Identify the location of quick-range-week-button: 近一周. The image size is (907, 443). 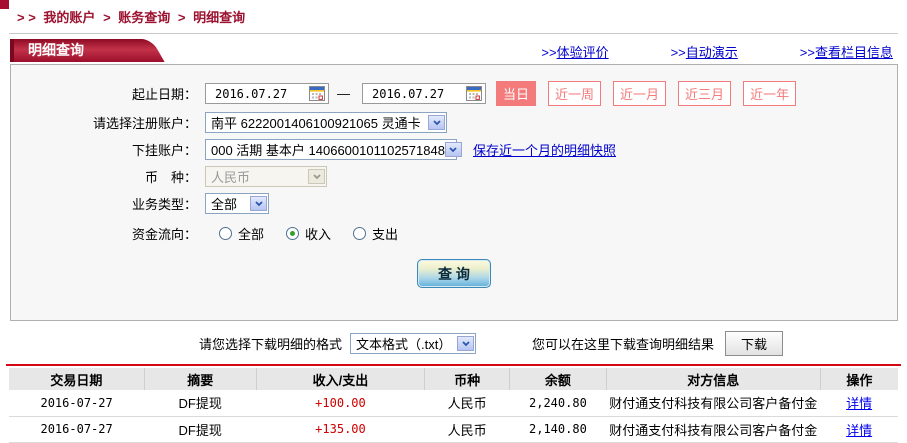
(575, 93).